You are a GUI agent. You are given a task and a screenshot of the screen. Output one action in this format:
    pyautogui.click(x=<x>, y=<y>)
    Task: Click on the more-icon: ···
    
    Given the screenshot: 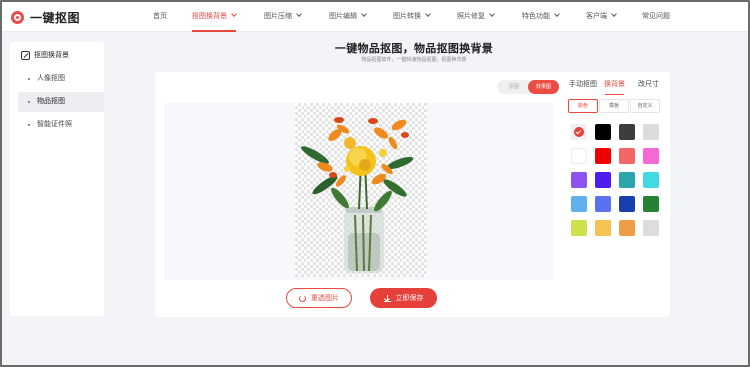 What is the action you would take?
    pyautogui.click(x=651, y=226)
    